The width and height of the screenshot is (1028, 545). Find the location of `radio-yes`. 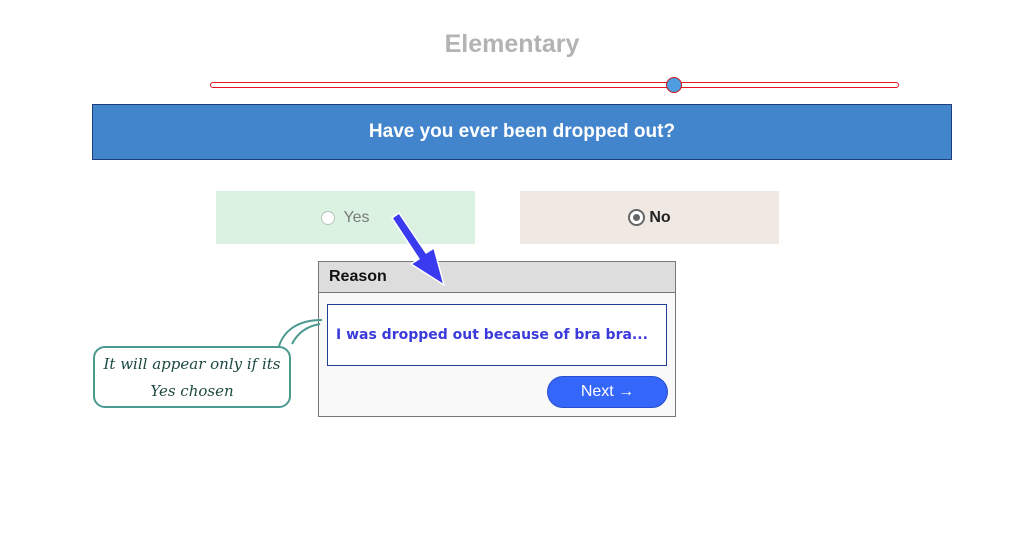

radio-yes is located at coordinates (328, 217).